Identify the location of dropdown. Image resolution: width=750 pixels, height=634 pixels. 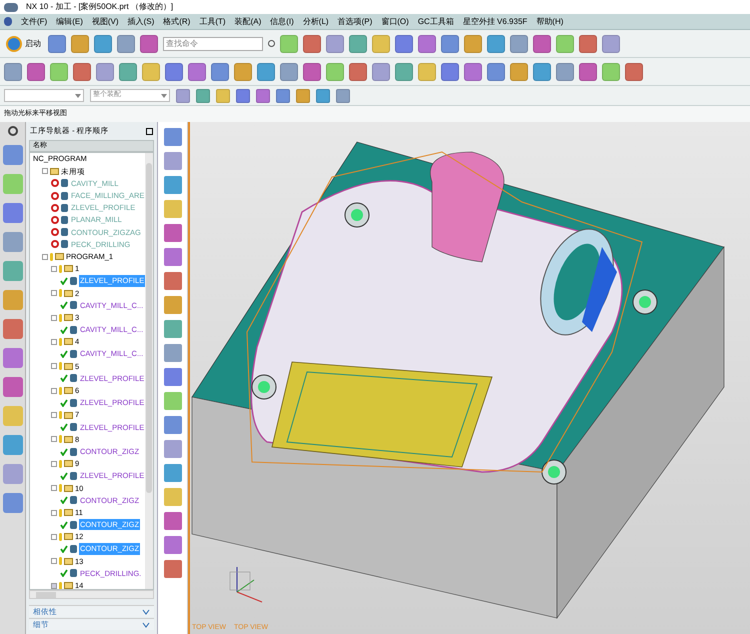
(44, 95).